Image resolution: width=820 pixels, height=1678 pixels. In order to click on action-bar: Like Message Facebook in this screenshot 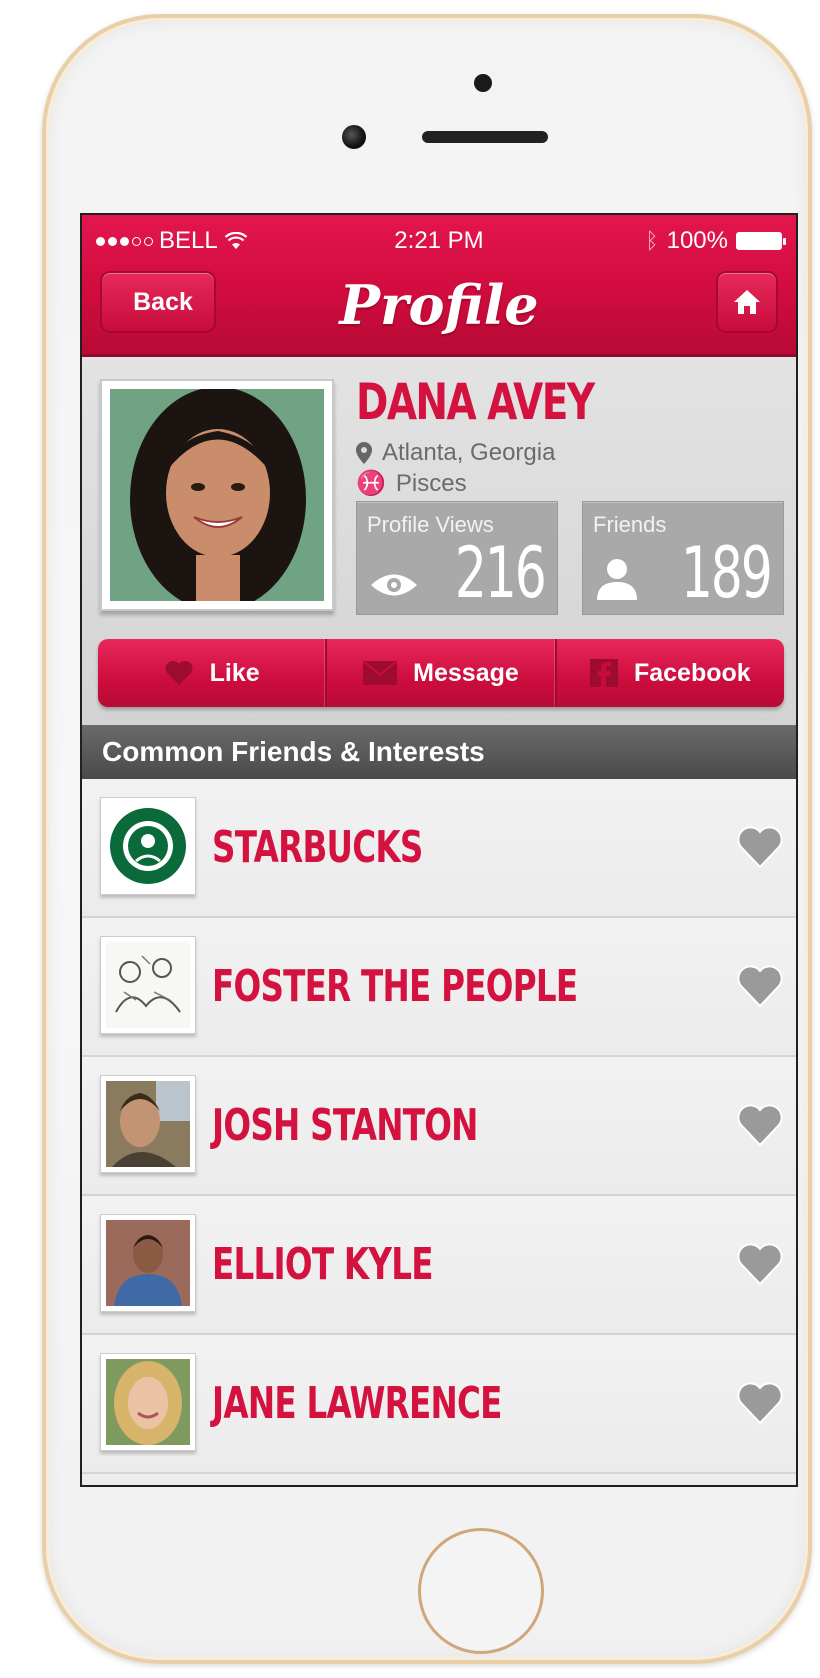, I will do `click(441, 673)`.